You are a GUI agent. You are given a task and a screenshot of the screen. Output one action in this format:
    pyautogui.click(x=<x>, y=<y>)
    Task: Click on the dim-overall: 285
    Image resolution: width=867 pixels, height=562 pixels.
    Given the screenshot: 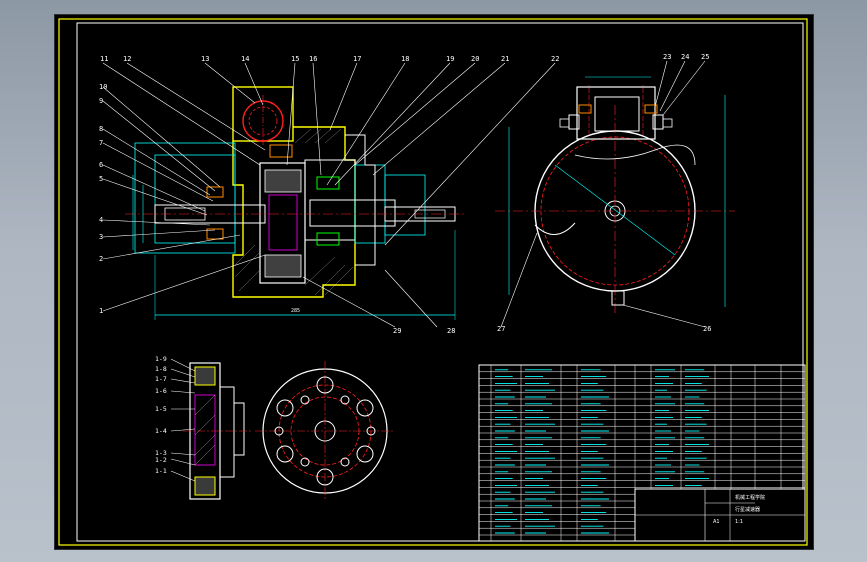 What is the action you would take?
    pyautogui.click(x=295, y=311)
    